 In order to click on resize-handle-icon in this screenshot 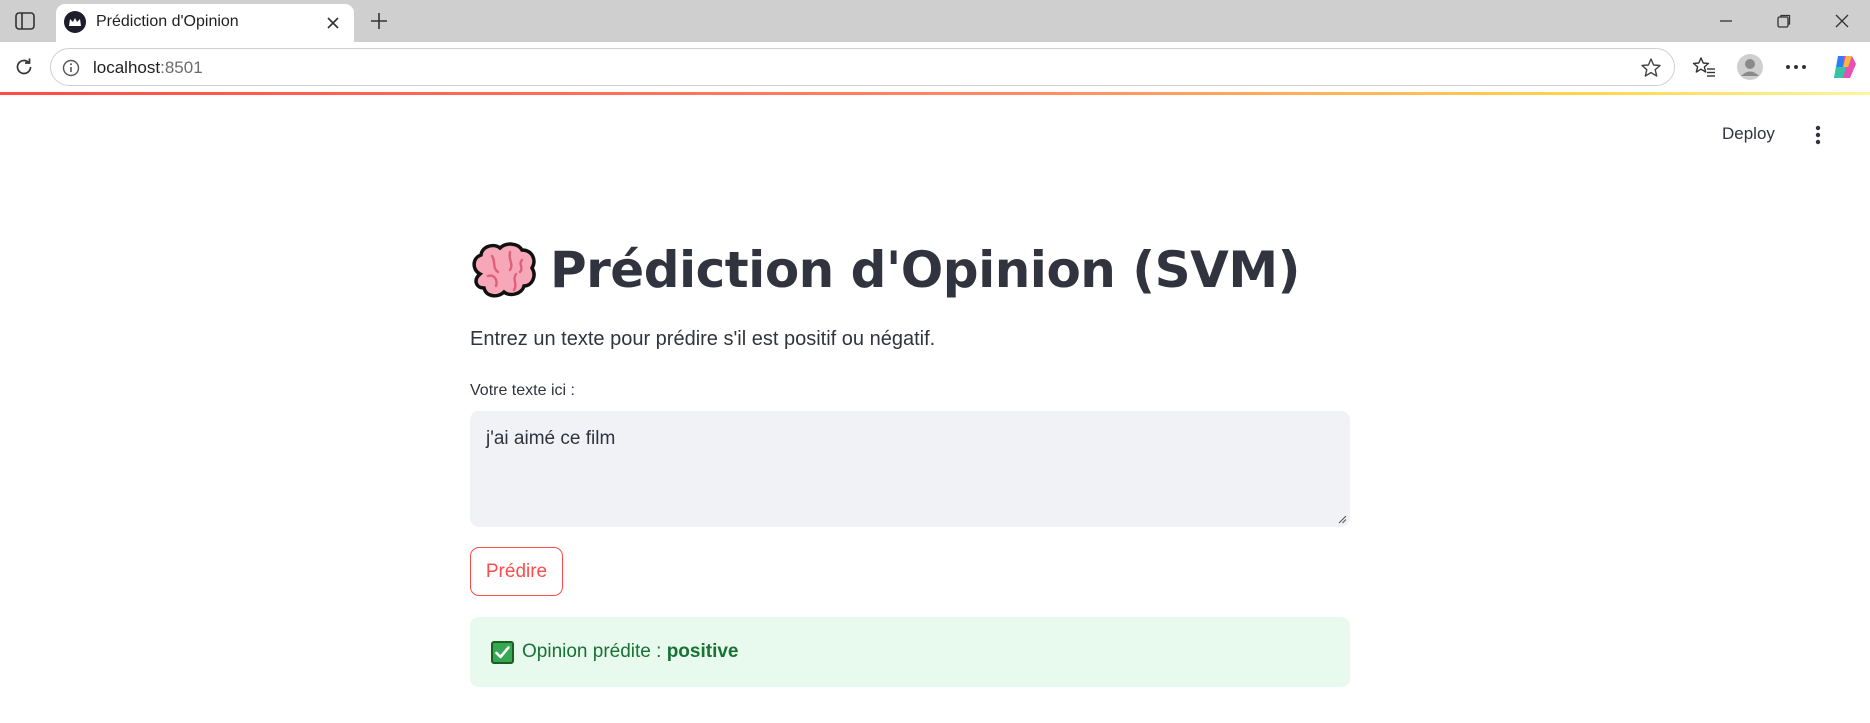, I will do `click(1342, 519)`.